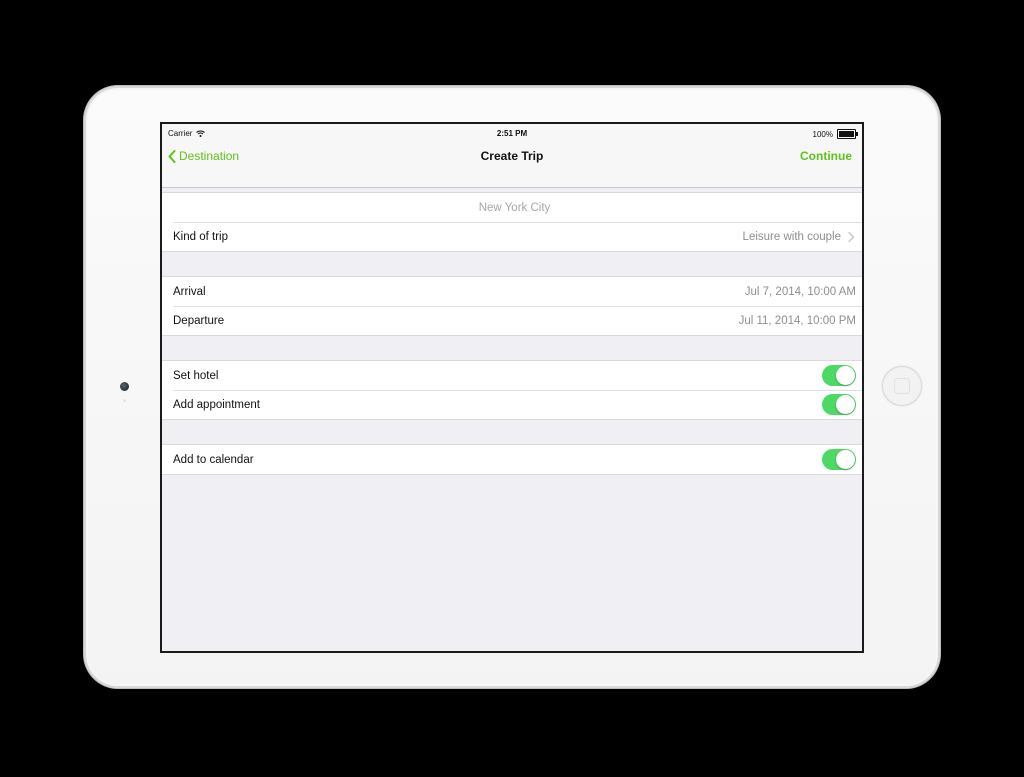  I want to click on departure-value: Jul 11, 2014, 10:00 PM, so click(797, 320).